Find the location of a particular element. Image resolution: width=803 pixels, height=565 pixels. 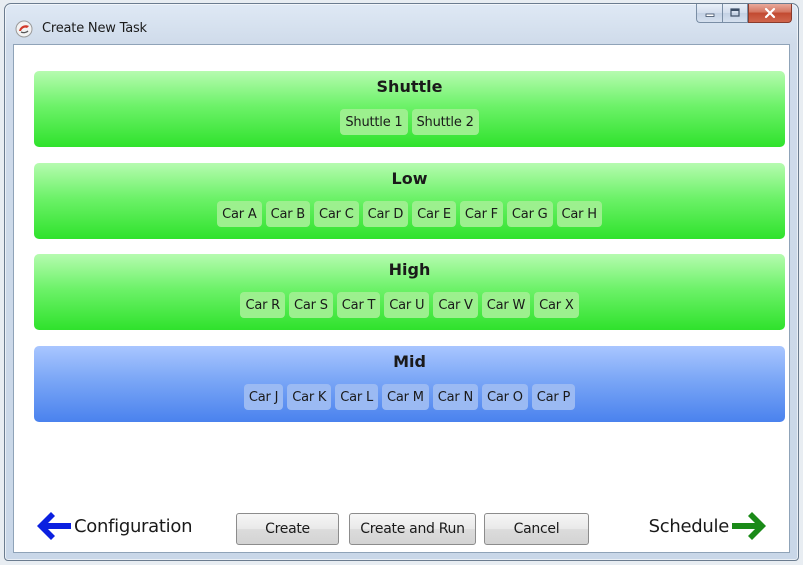

maximize-icon is located at coordinates (735, 12).